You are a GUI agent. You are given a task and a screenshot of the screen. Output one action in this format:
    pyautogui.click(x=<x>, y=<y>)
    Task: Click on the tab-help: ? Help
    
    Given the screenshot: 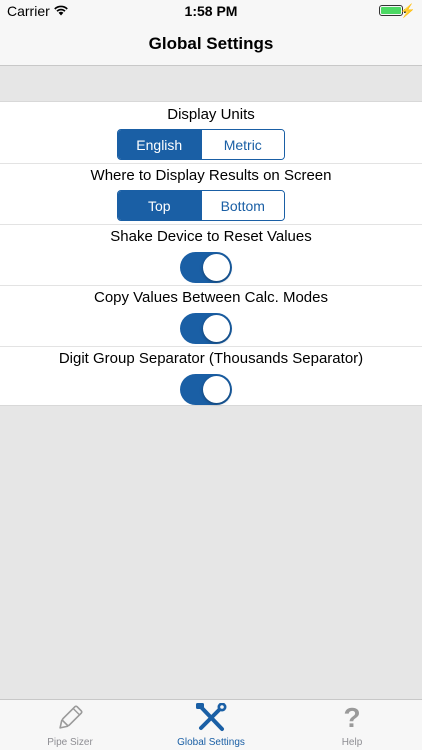 What is the action you would take?
    pyautogui.click(x=352, y=725)
    